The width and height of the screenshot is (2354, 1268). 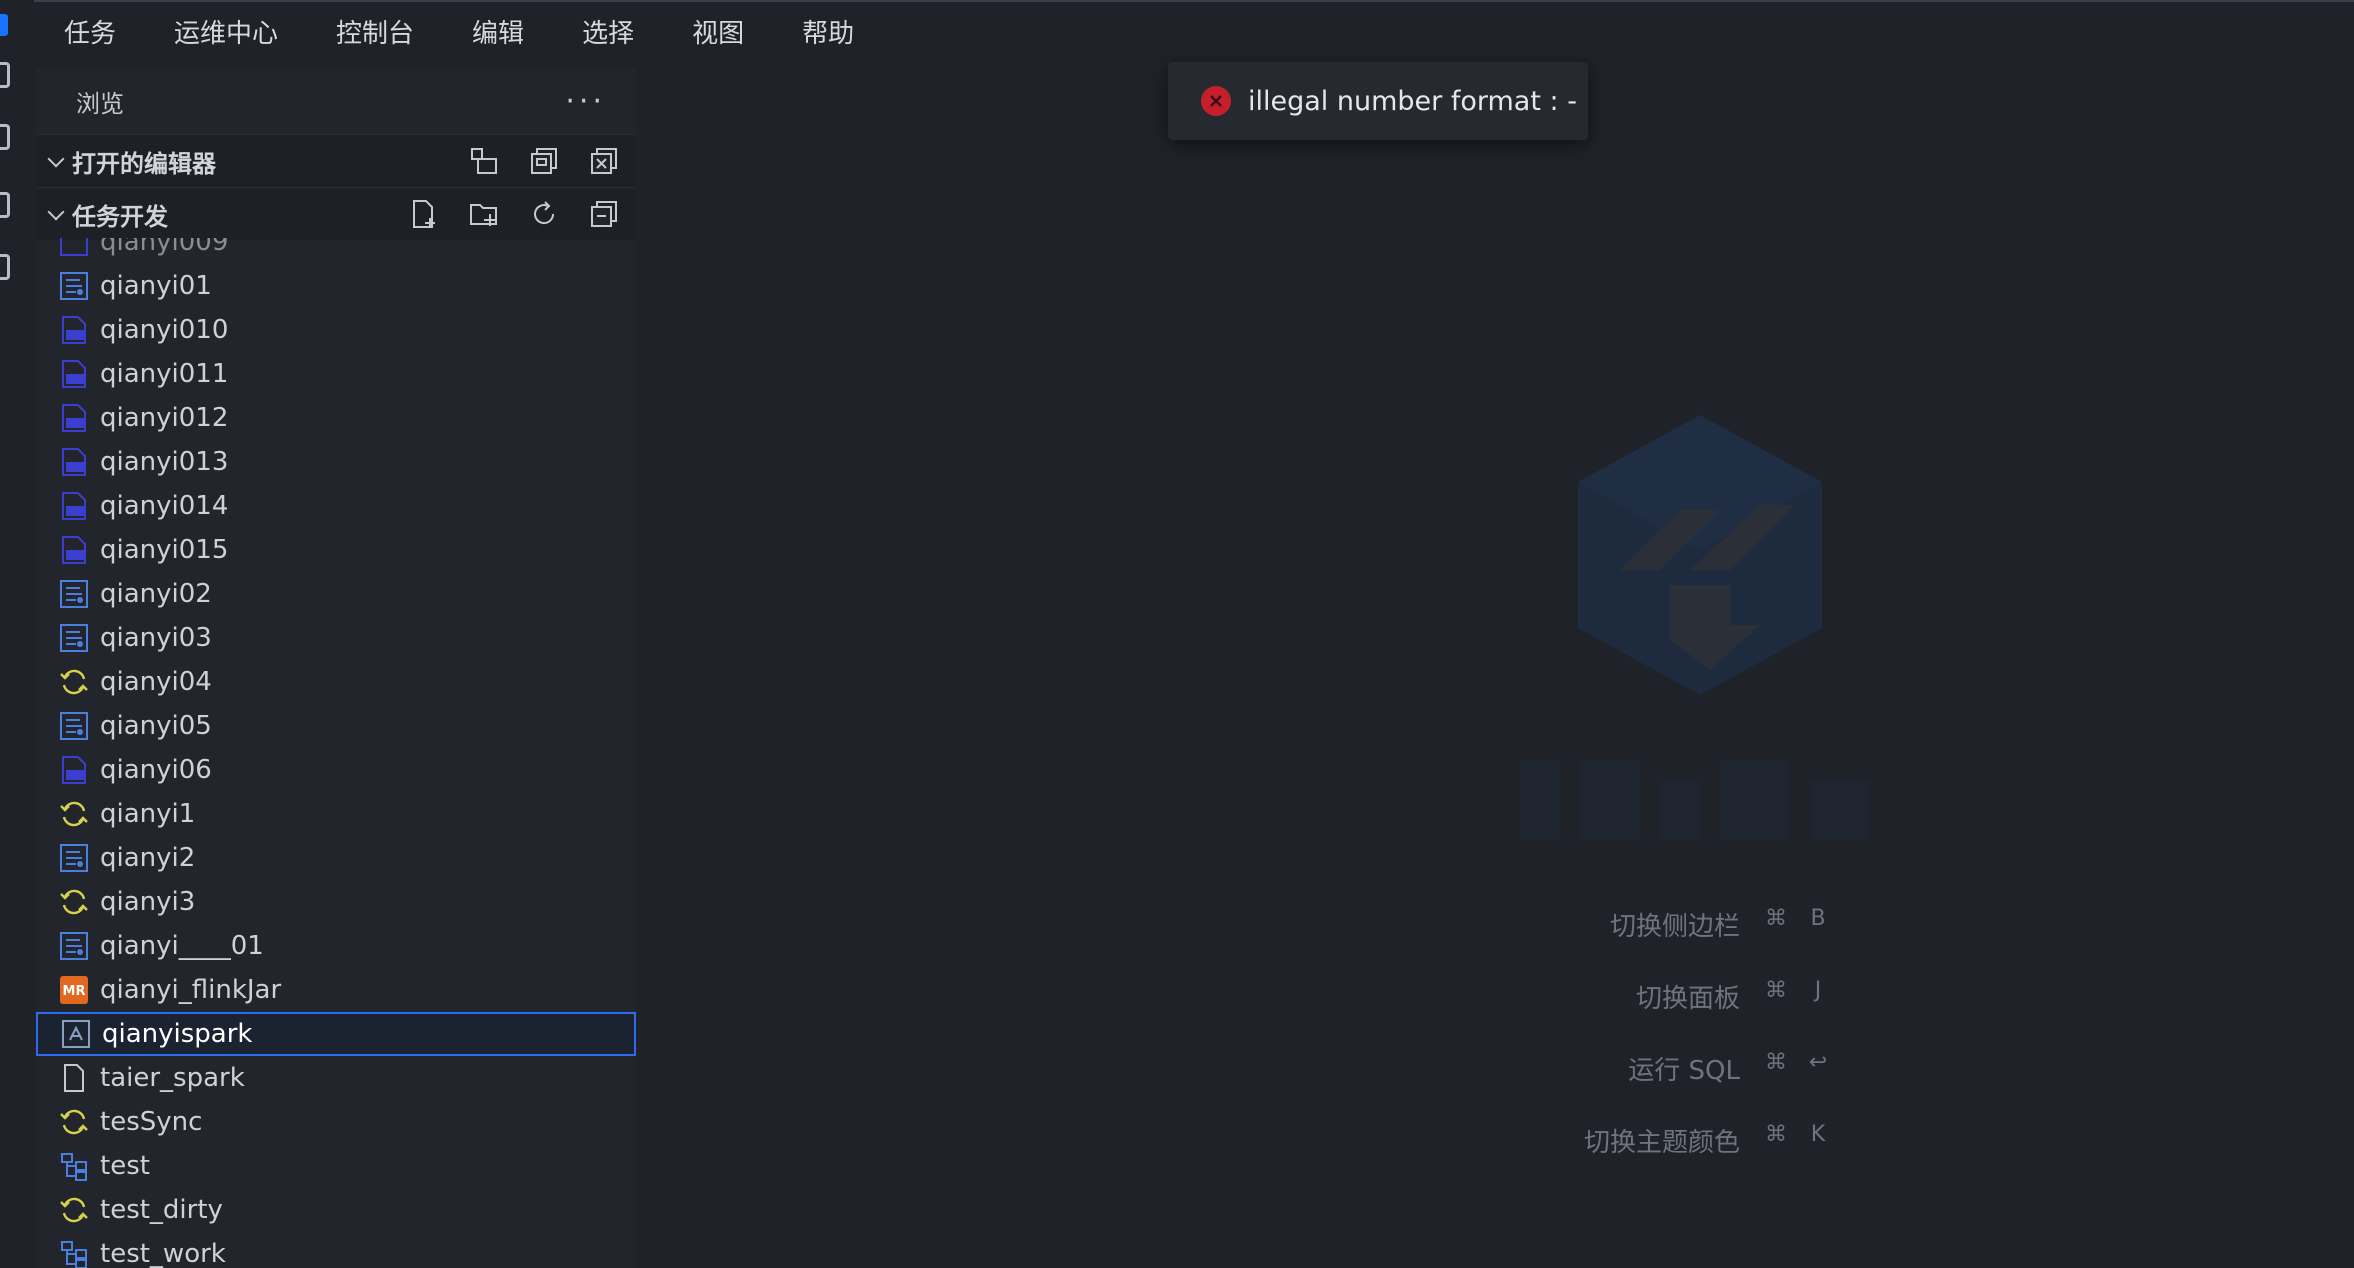 What do you see at coordinates (424, 214) in the screenshot?
I see `new-file-icon` at bounding box center [424, 214].